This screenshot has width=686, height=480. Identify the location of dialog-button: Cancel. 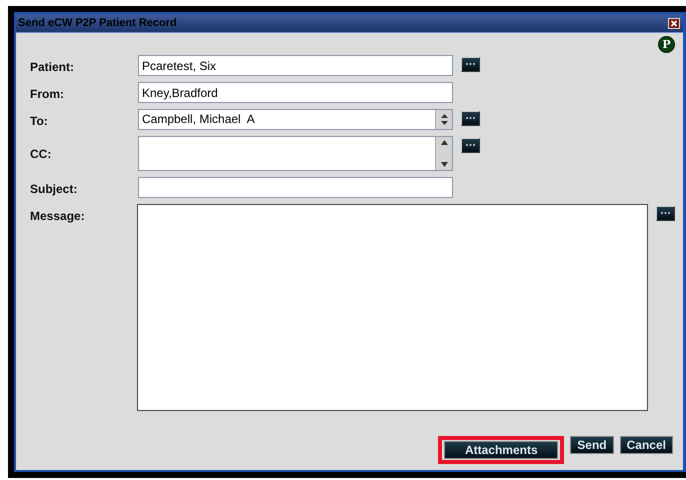
(646, 445).